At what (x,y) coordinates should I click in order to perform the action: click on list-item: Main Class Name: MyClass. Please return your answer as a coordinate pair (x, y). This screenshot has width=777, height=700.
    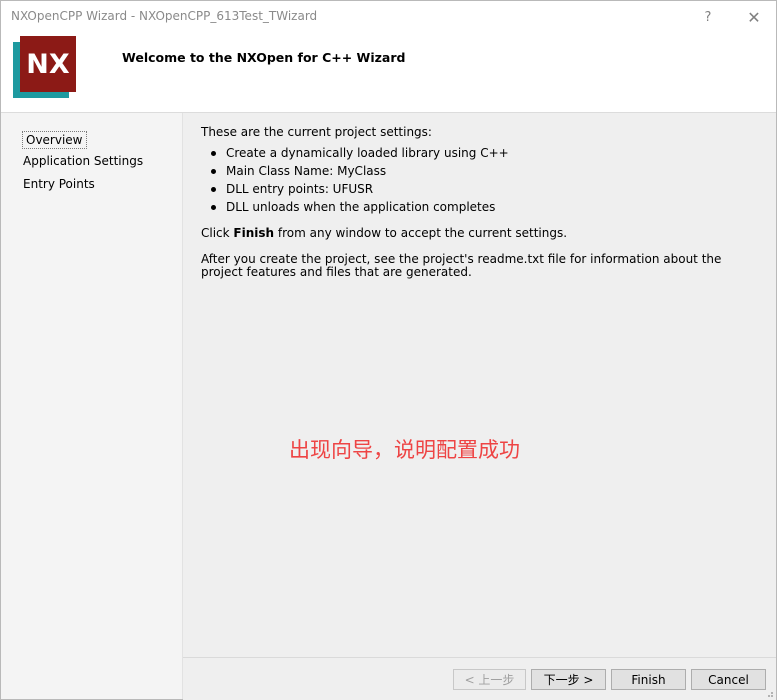
    Looking at the image, I should click on (355, 171).